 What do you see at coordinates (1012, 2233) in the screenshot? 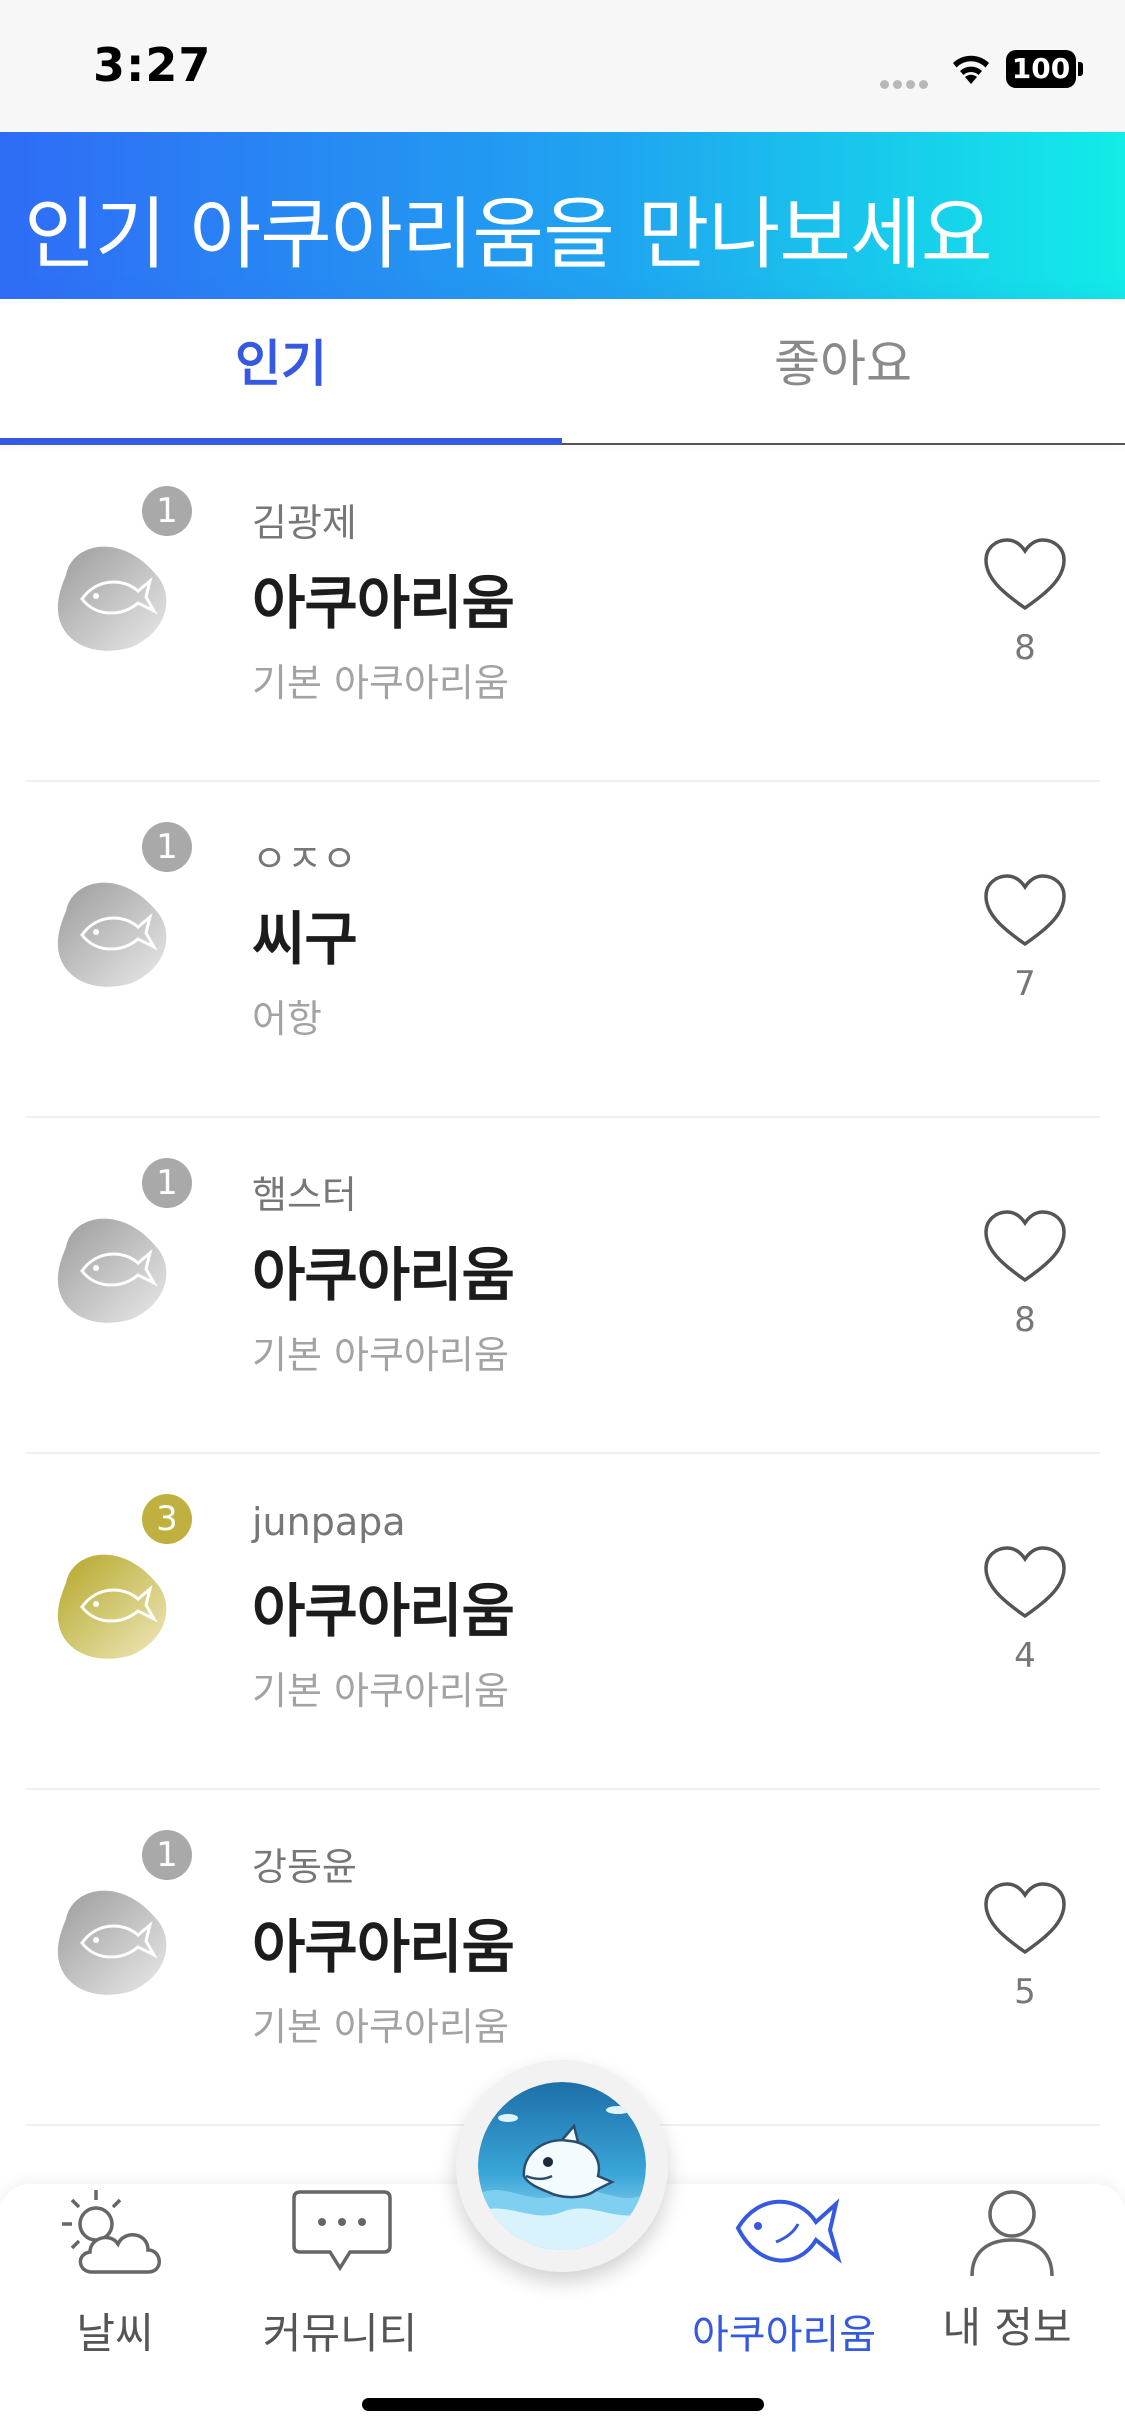
I see `user-icon` at bounding box center [1012, 2233].